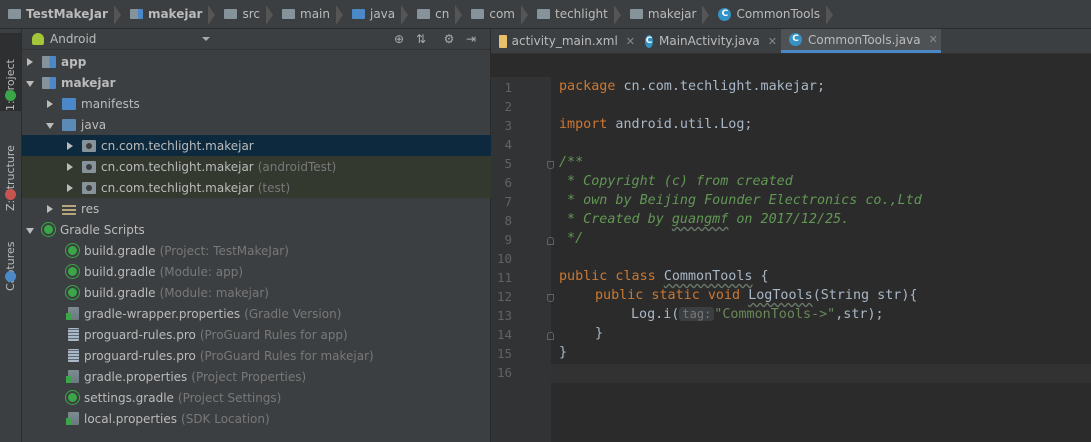 The image size is (1091, 442). I want to click on code-line: /**, so click(571, 162).